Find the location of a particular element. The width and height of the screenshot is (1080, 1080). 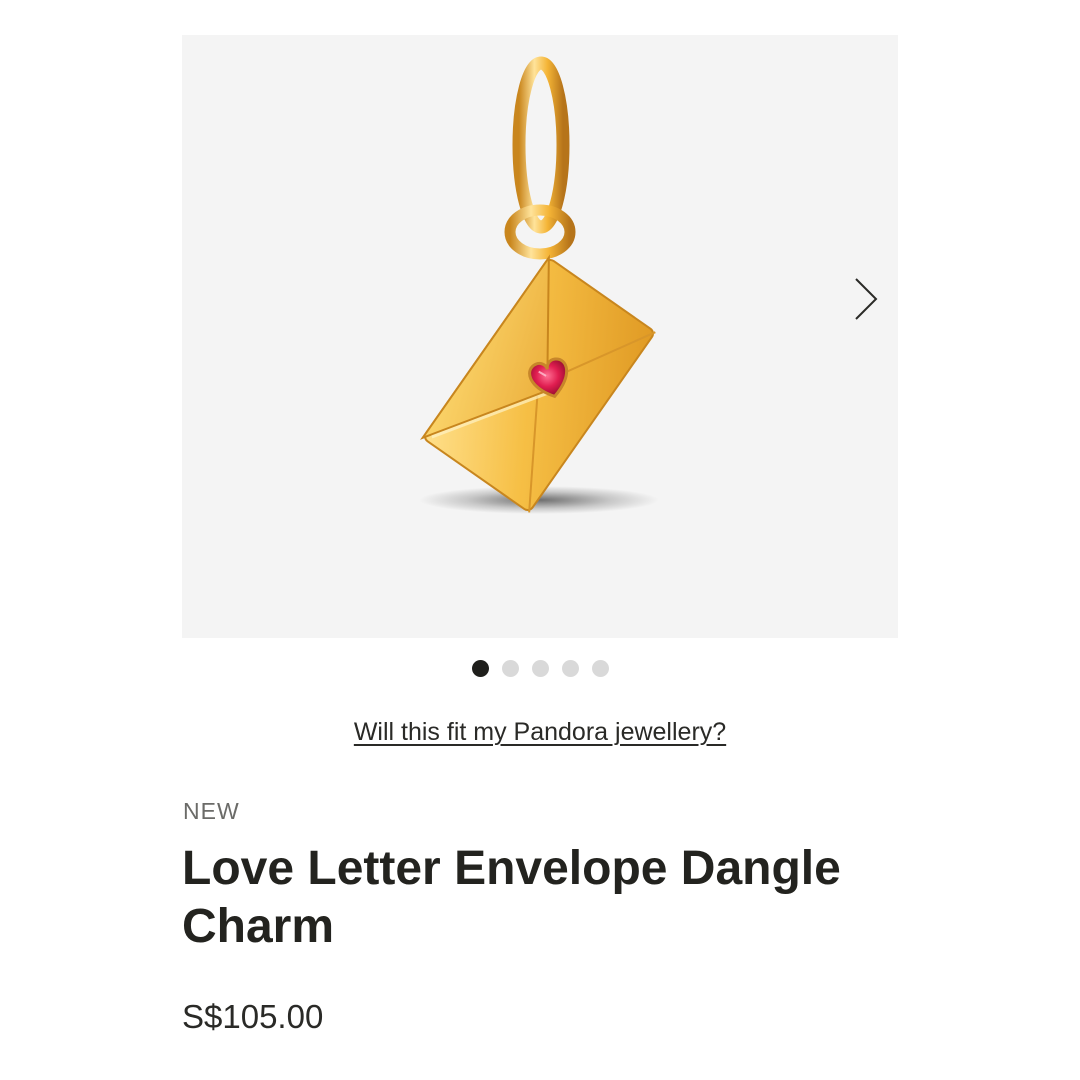

new-badge: NEW is located at coordinates (211, 811).